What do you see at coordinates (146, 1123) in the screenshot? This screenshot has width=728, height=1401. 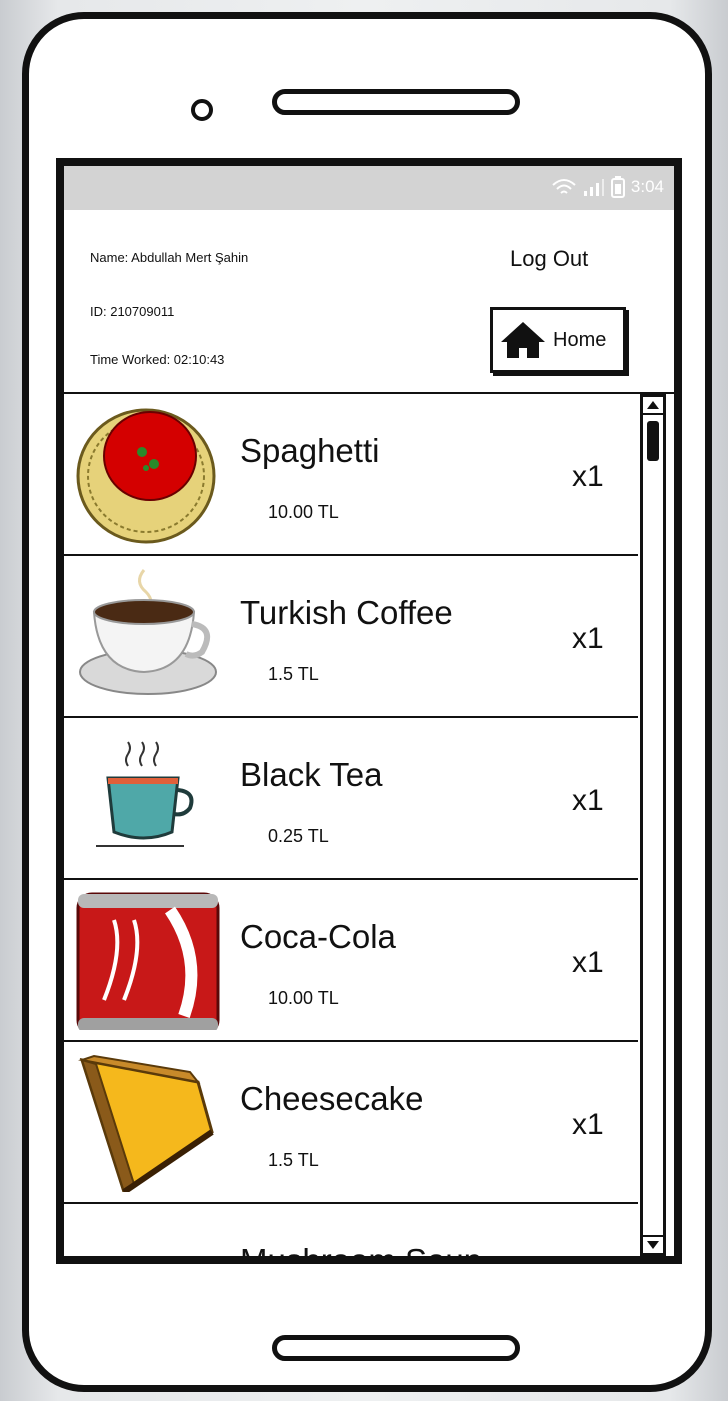 I see `cheesecake-image` at bounding box center [146, 1123].